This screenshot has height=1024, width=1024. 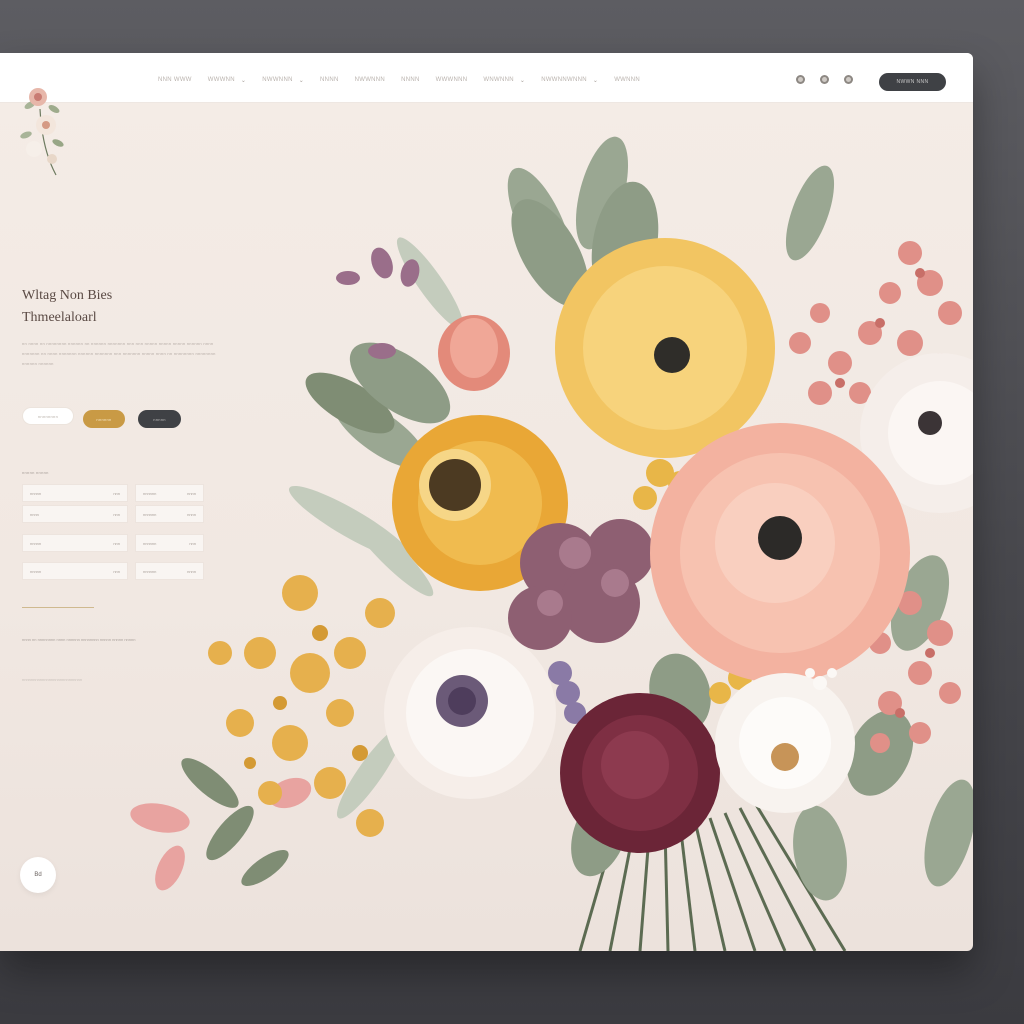 I want to click on floating-action-button: Bd, so click(x=38, y=875).